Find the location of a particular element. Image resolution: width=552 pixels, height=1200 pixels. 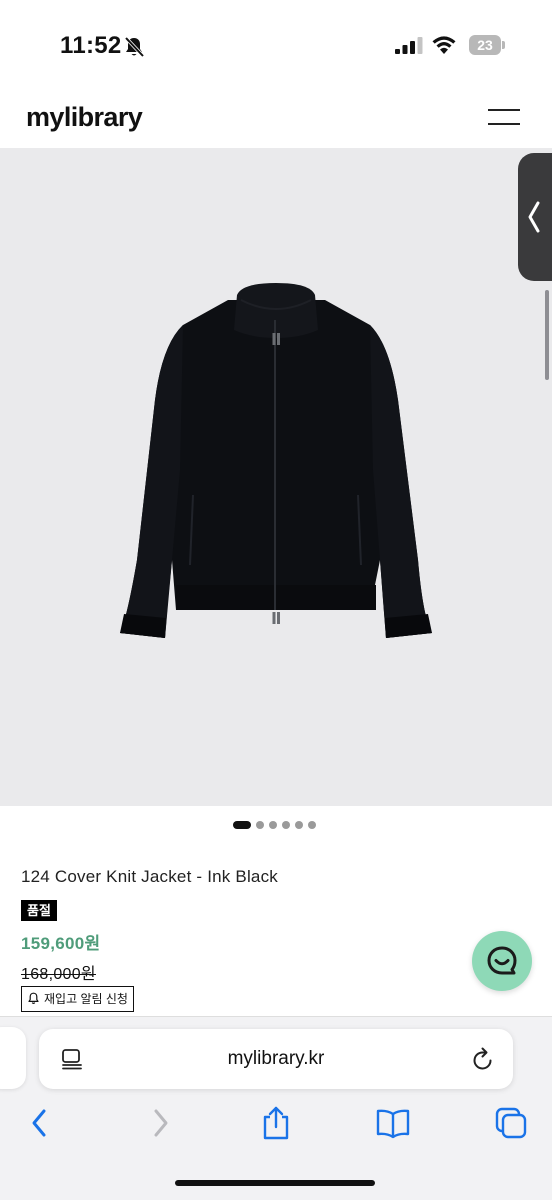

chevron-left-icon is located at coordinates (534, 217).